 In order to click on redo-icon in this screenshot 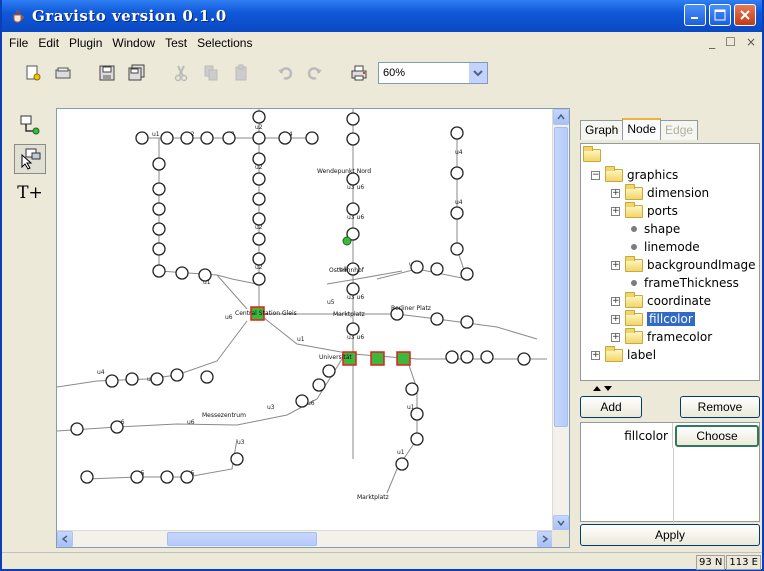, I will do `click(315, 73)`.